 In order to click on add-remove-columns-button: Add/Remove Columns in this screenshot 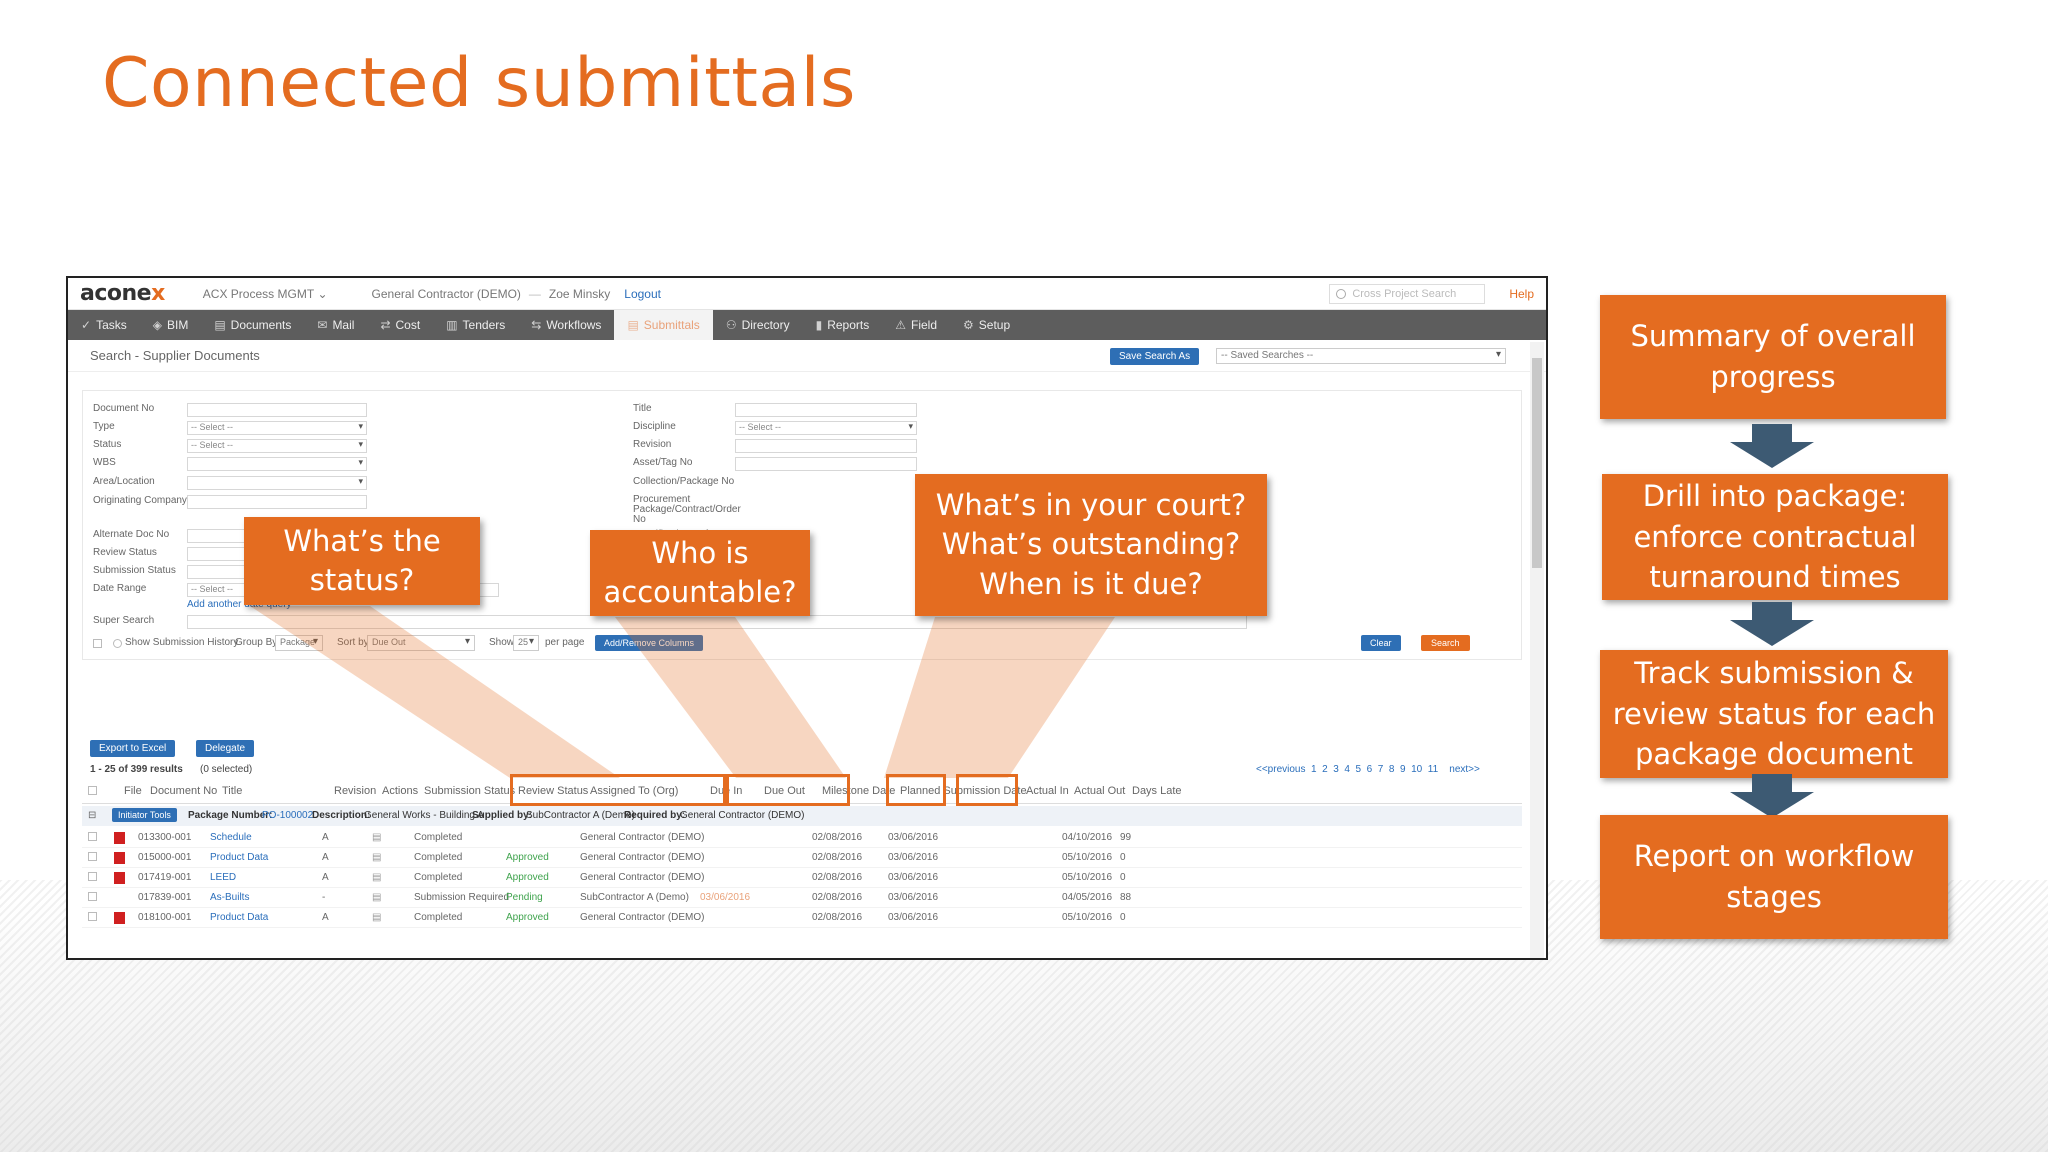, I will do `click(649, 643)`.